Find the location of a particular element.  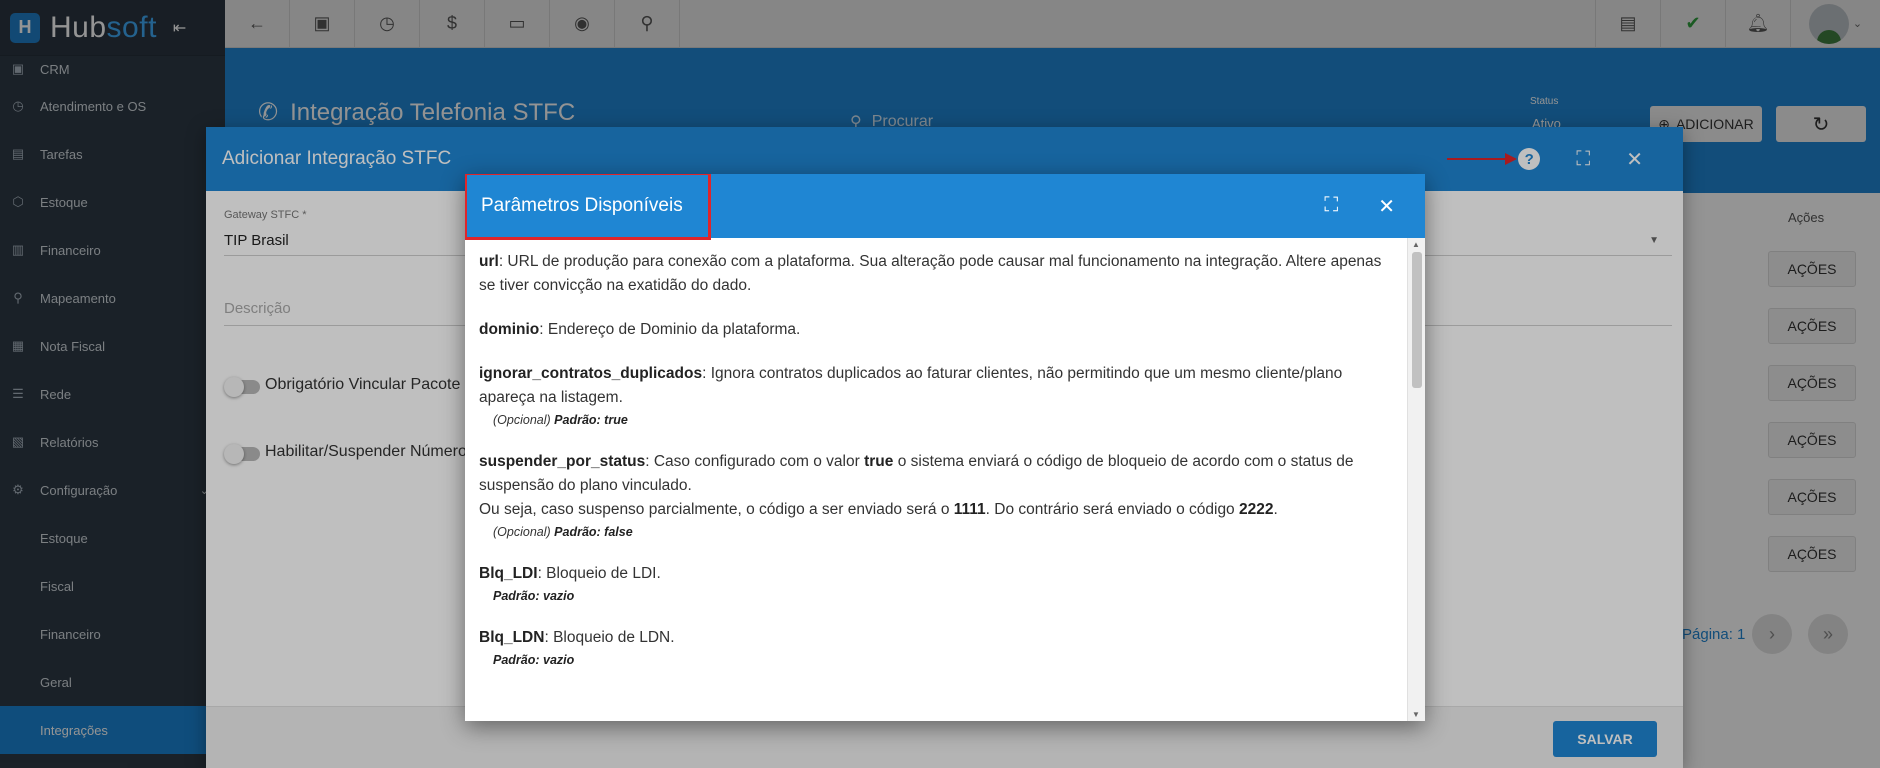

parameters-header-actions: ⛶ ✕ is located at coordinates (1374, 206).